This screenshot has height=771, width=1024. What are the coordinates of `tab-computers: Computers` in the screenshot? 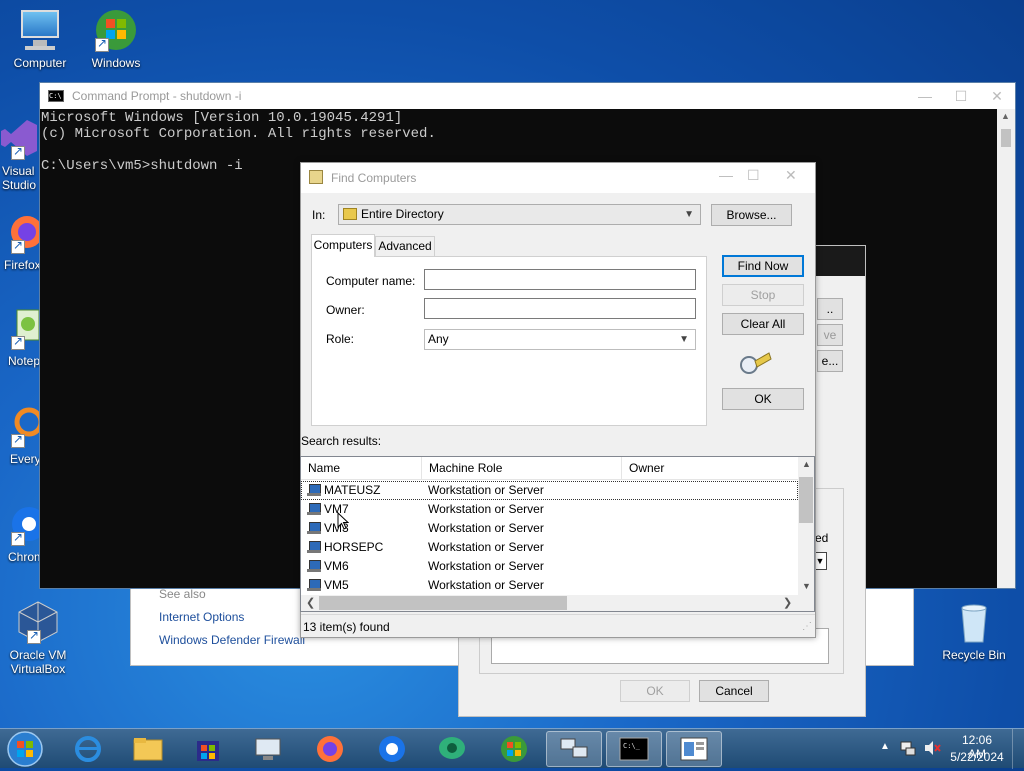 It's located at (343, 245).